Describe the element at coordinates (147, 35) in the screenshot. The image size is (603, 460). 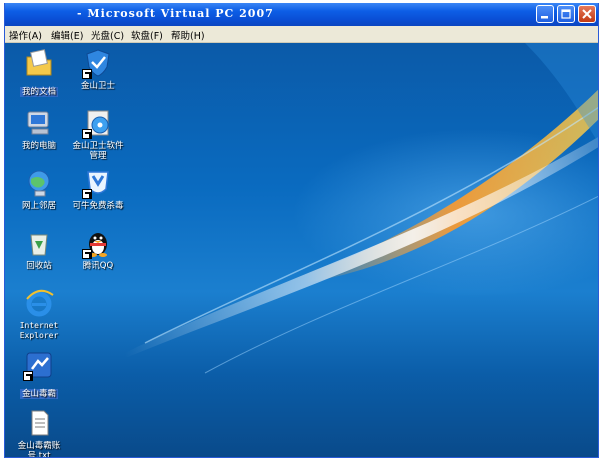
I see `menu-floppy: 软盘(F)` at that location.